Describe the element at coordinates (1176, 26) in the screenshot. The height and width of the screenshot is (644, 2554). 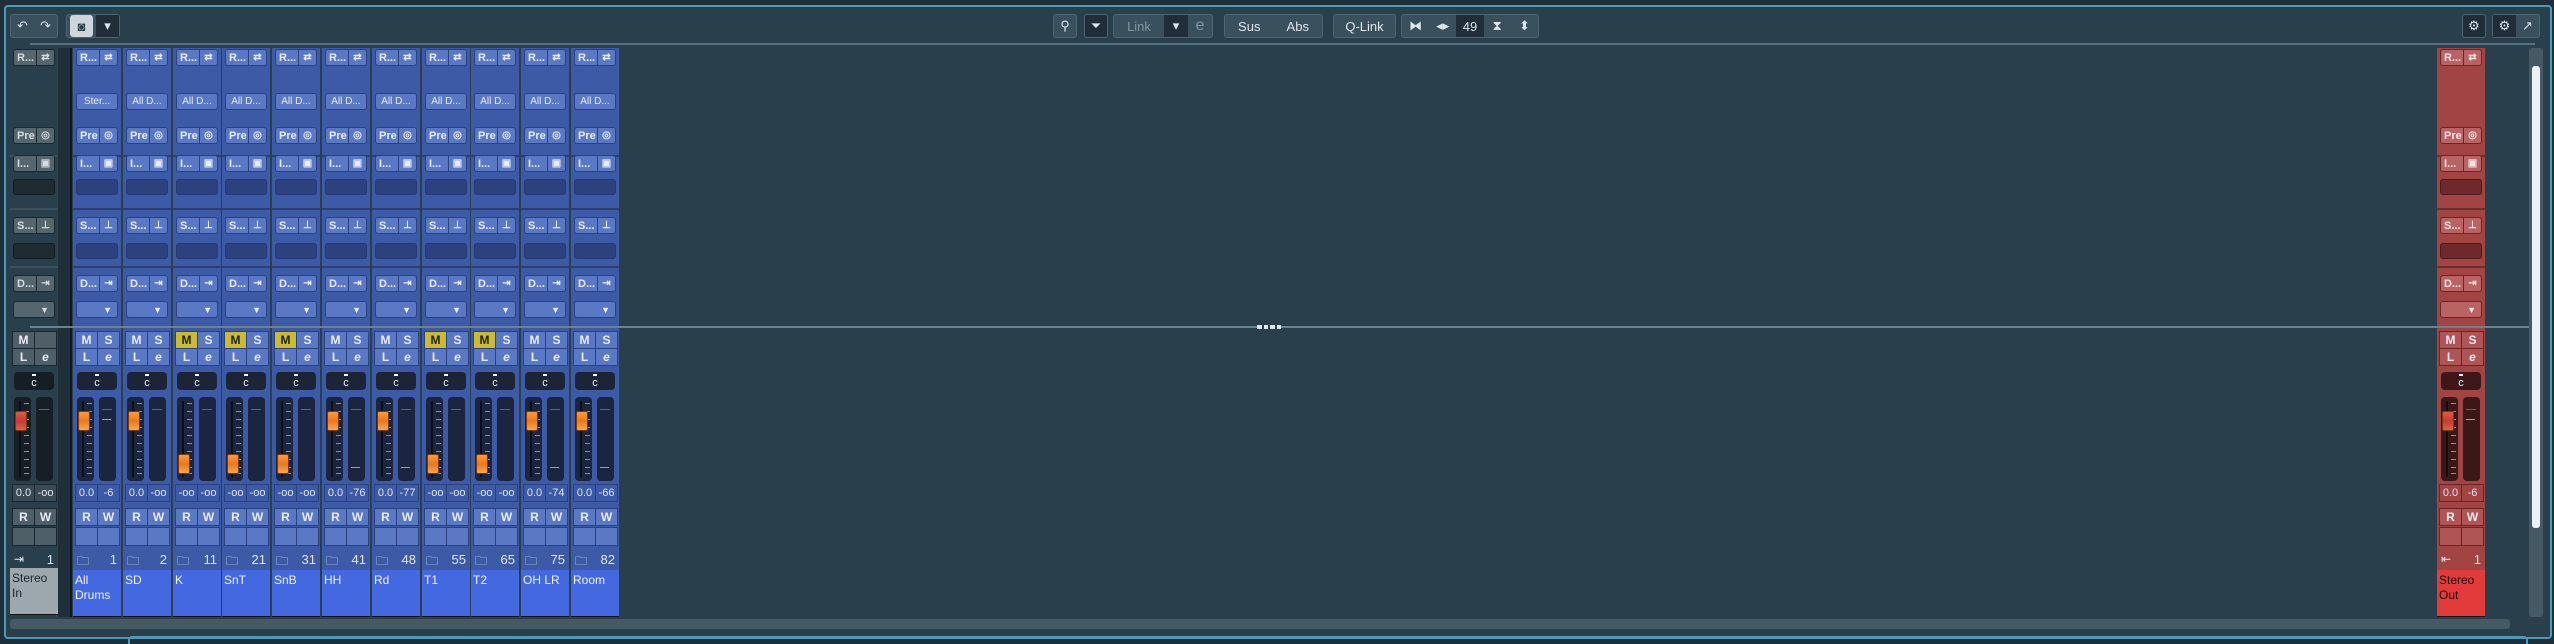
I see `link-dropdown-chevron-icon: ▾` at that location.